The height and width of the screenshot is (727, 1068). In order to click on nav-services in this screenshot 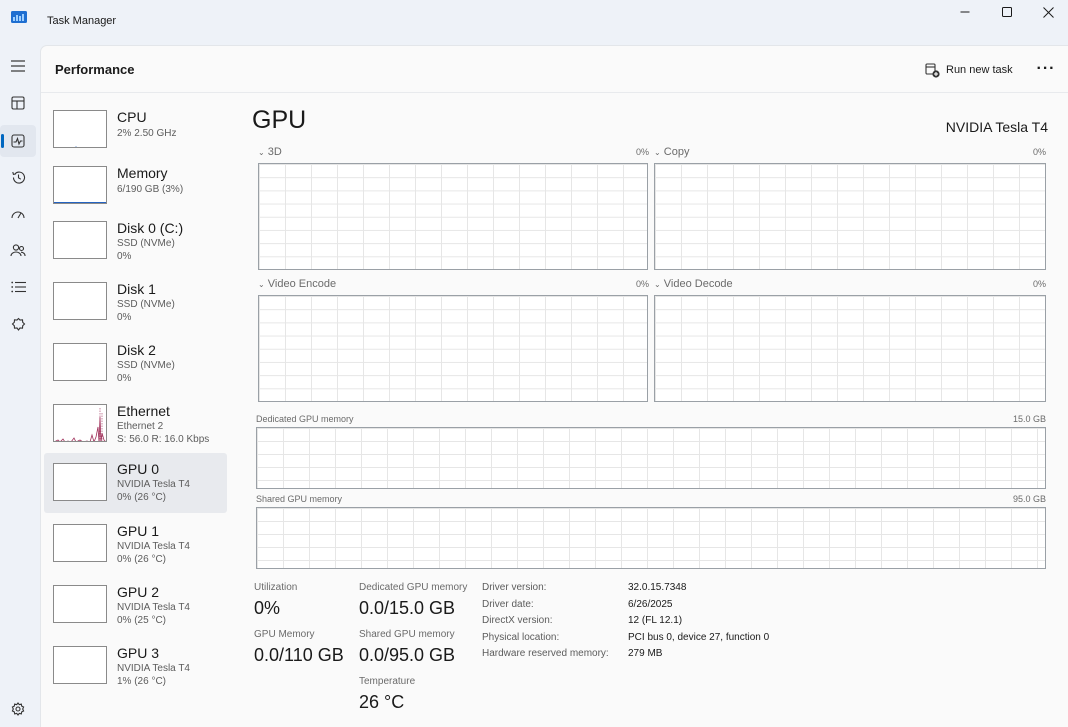, I will do `click(18, 324)`.